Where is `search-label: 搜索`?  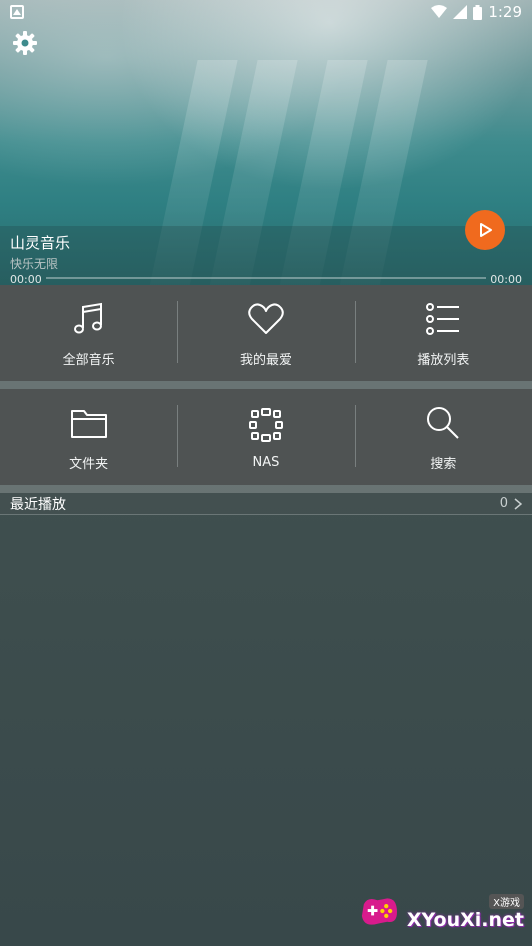
search-label: 搜索 is located at coordinates (443, 464).